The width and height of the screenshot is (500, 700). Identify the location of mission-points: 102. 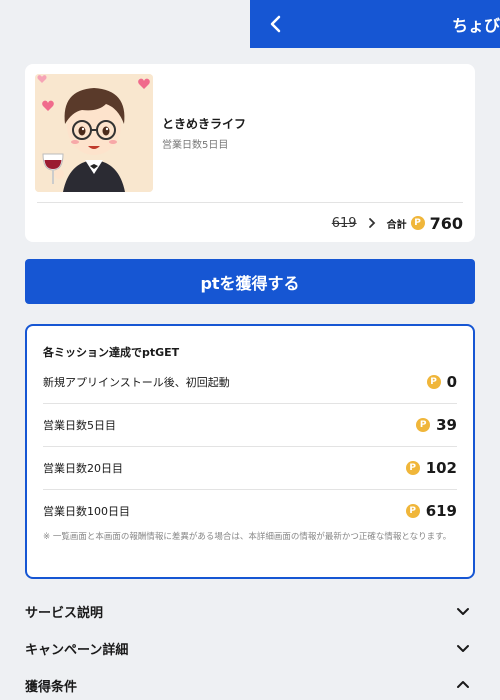
(441, 467).